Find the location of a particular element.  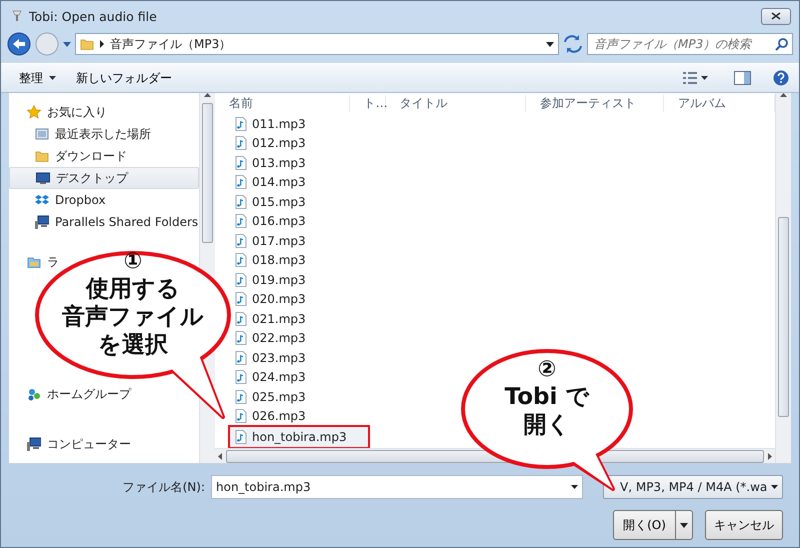

close-icon is located at coordinates (776, 16).